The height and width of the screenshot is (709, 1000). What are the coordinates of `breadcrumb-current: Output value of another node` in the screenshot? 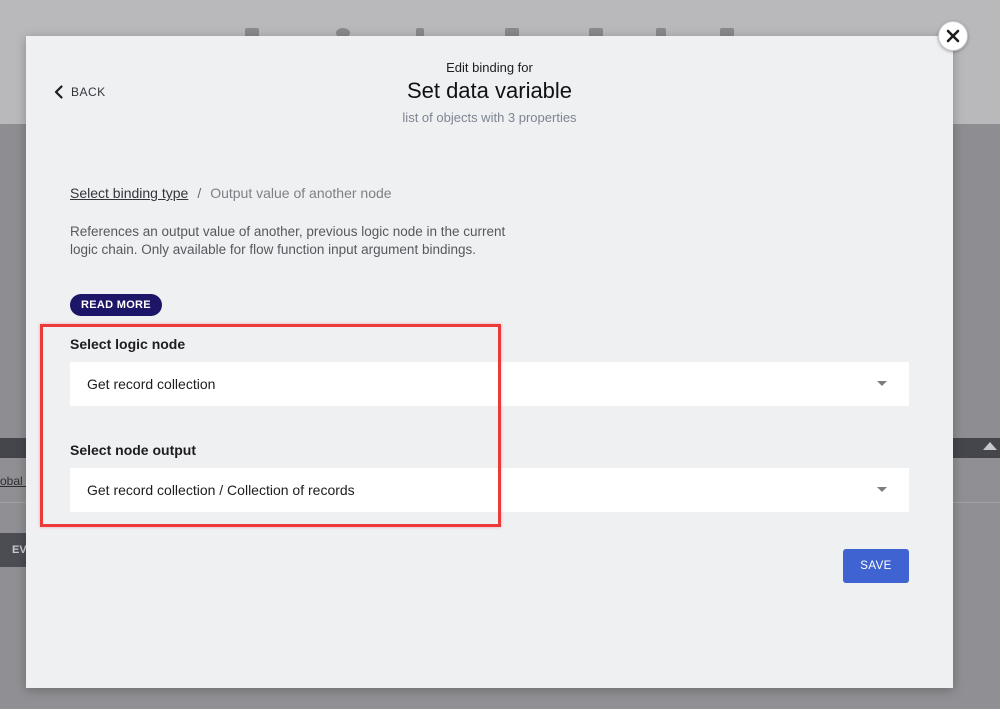 It's located at (301, 193).